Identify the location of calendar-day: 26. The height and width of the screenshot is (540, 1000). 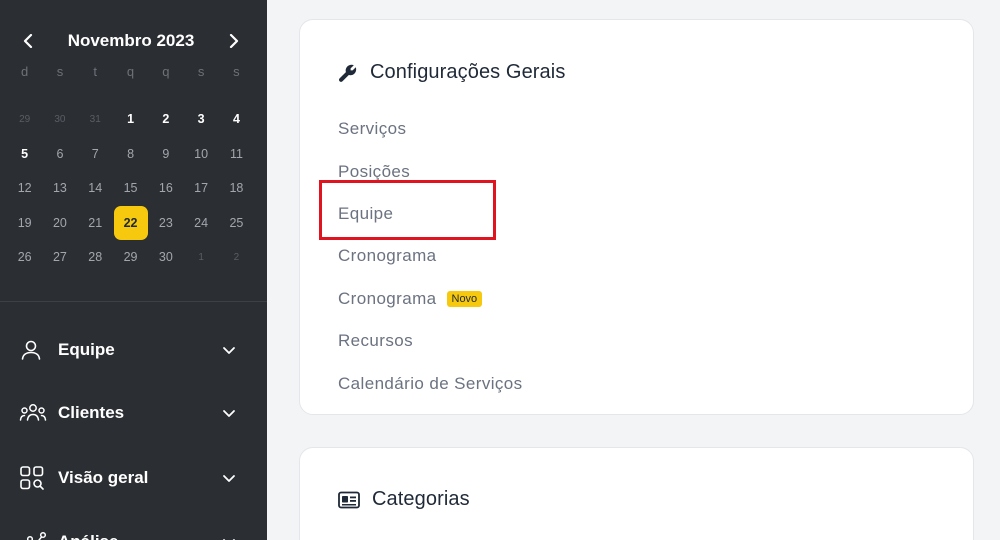
(24, 257).